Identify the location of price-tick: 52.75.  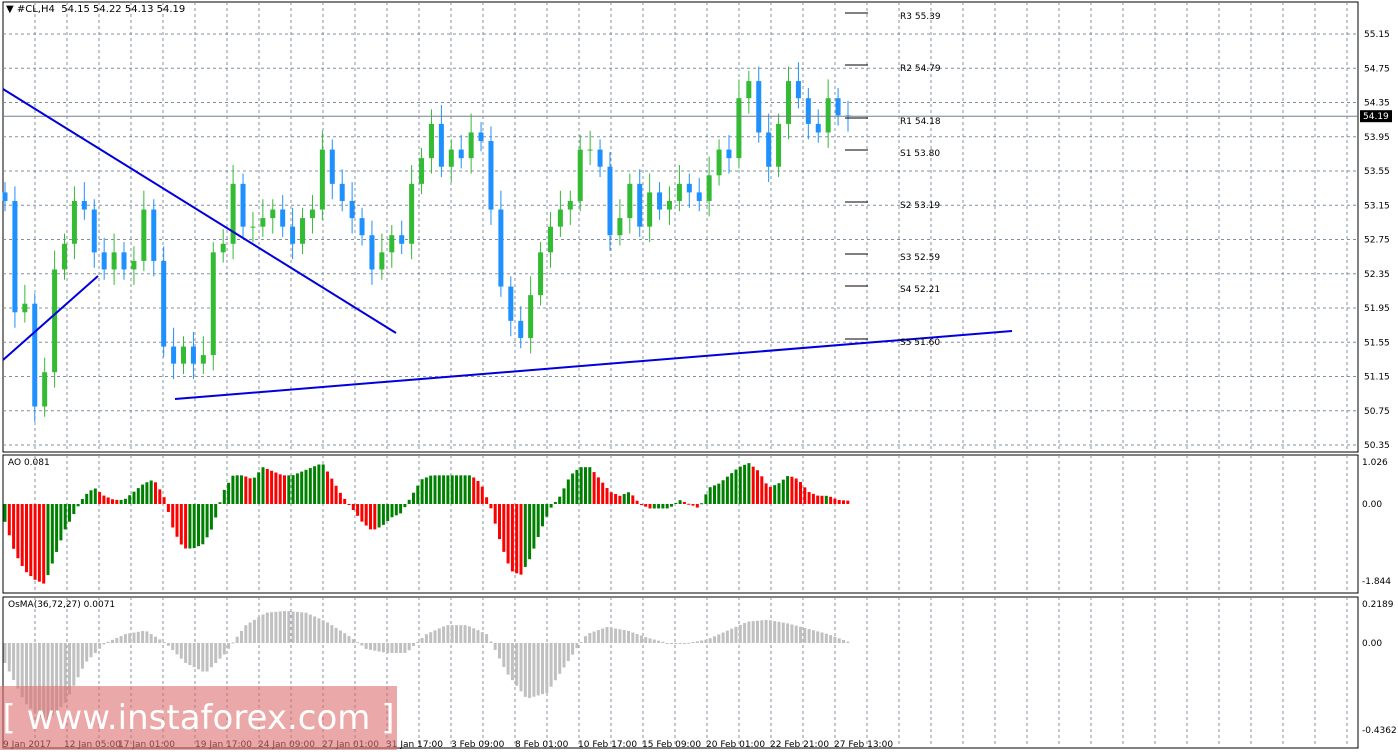
(1377, 241).